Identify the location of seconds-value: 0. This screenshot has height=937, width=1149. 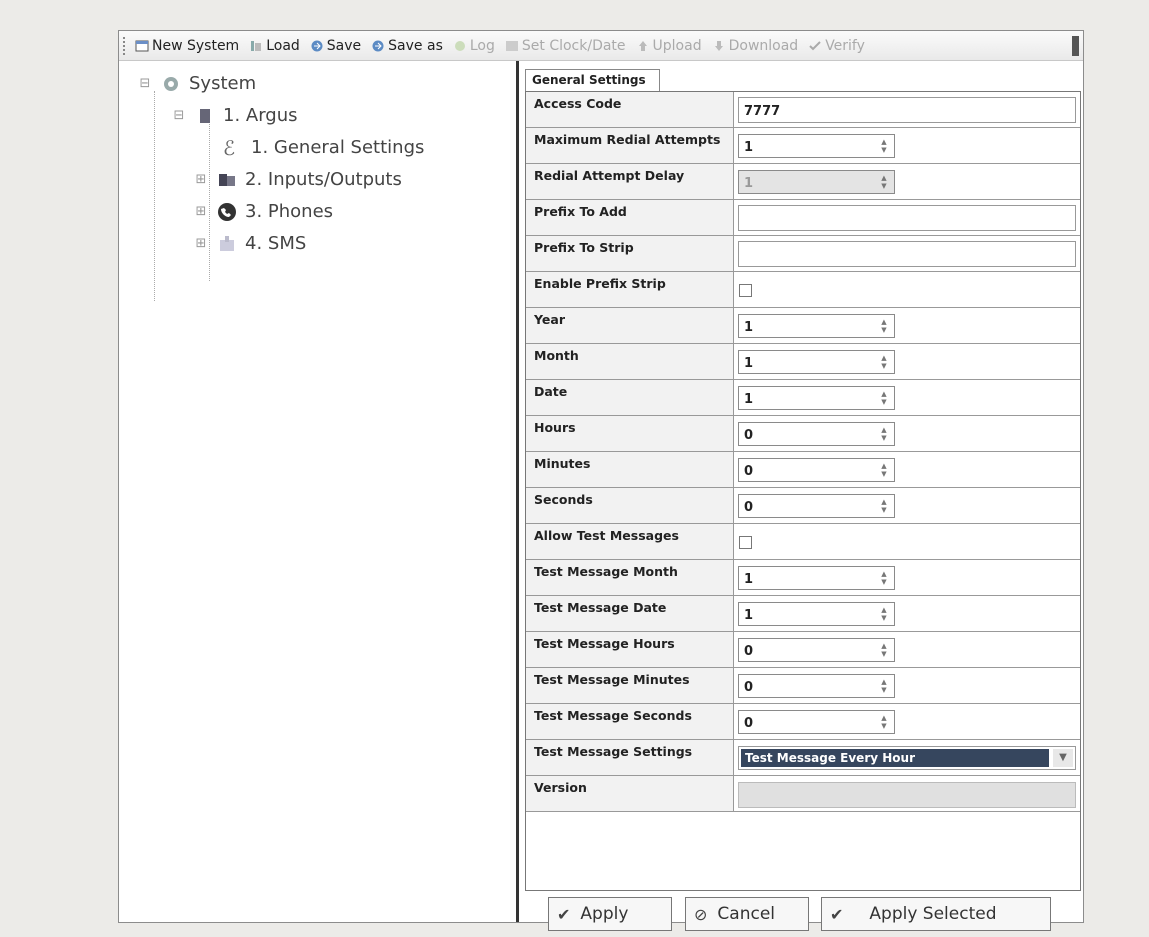
(749, 507).